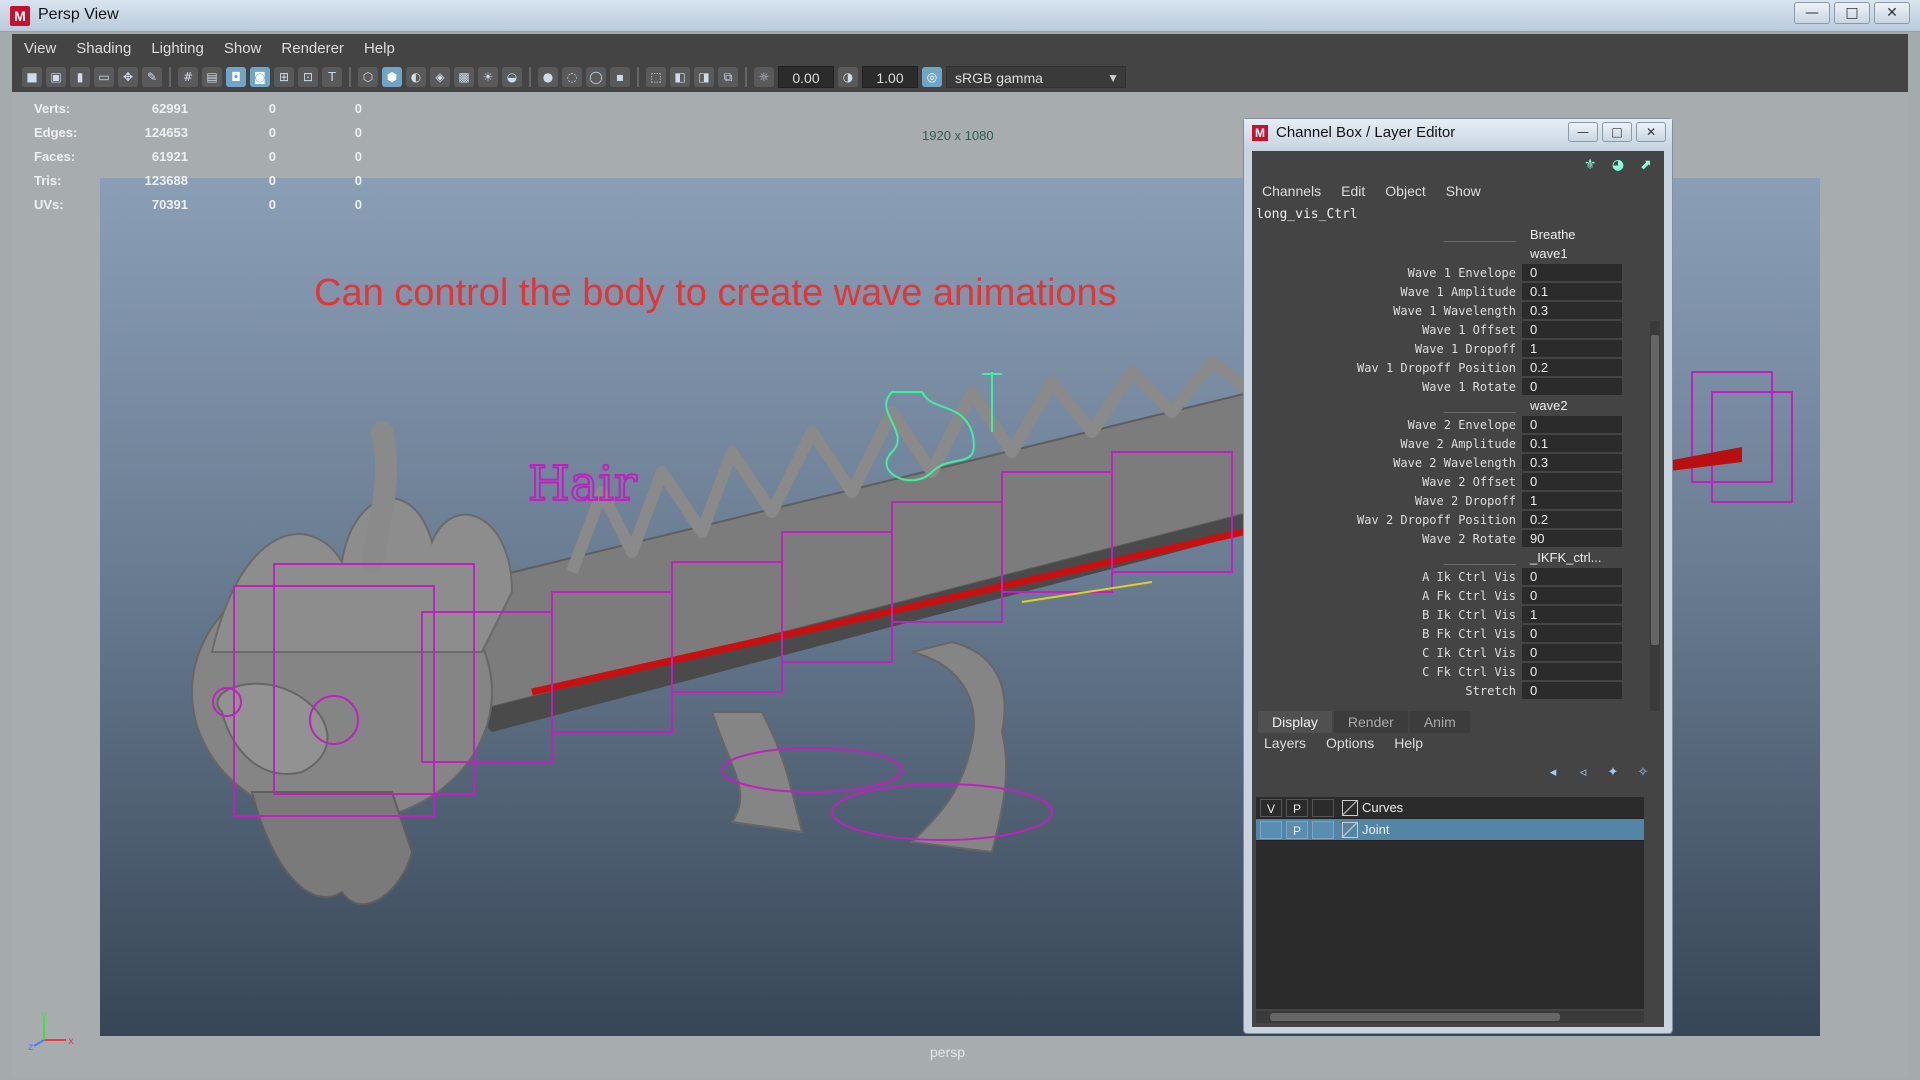  I want to click on textured-icon: ▩, so click(464, 77).